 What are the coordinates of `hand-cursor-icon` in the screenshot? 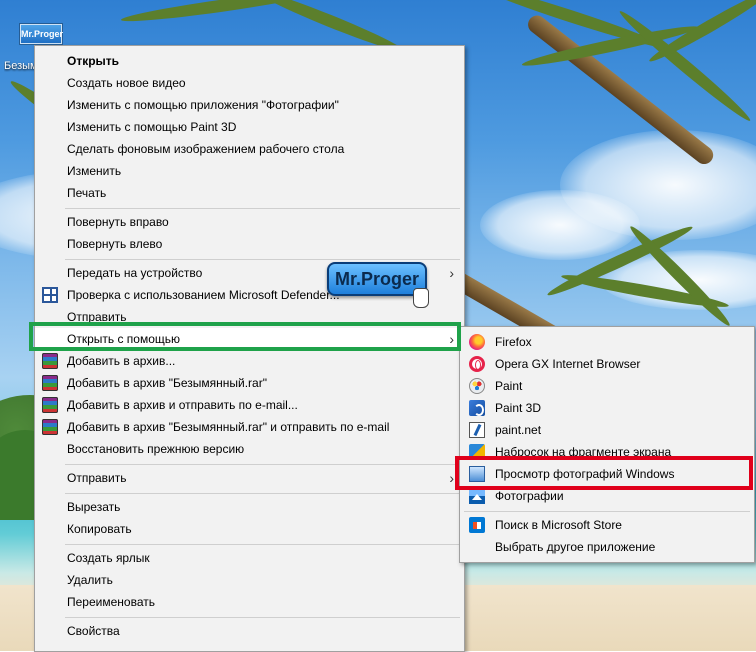 It's located at (421, 298).